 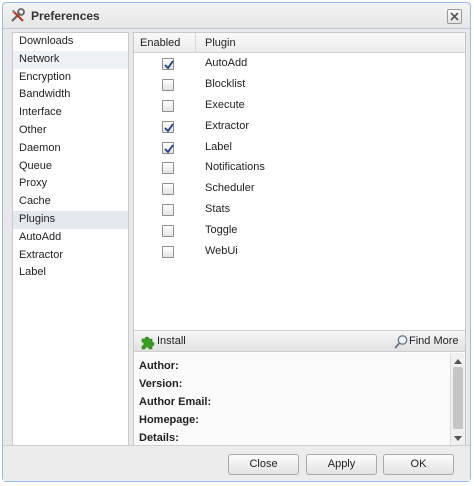 What do you see at coordinates (221, 251) in the screenshot?
I see `plugin-name: WebUi` at bounding box center [221, 251].